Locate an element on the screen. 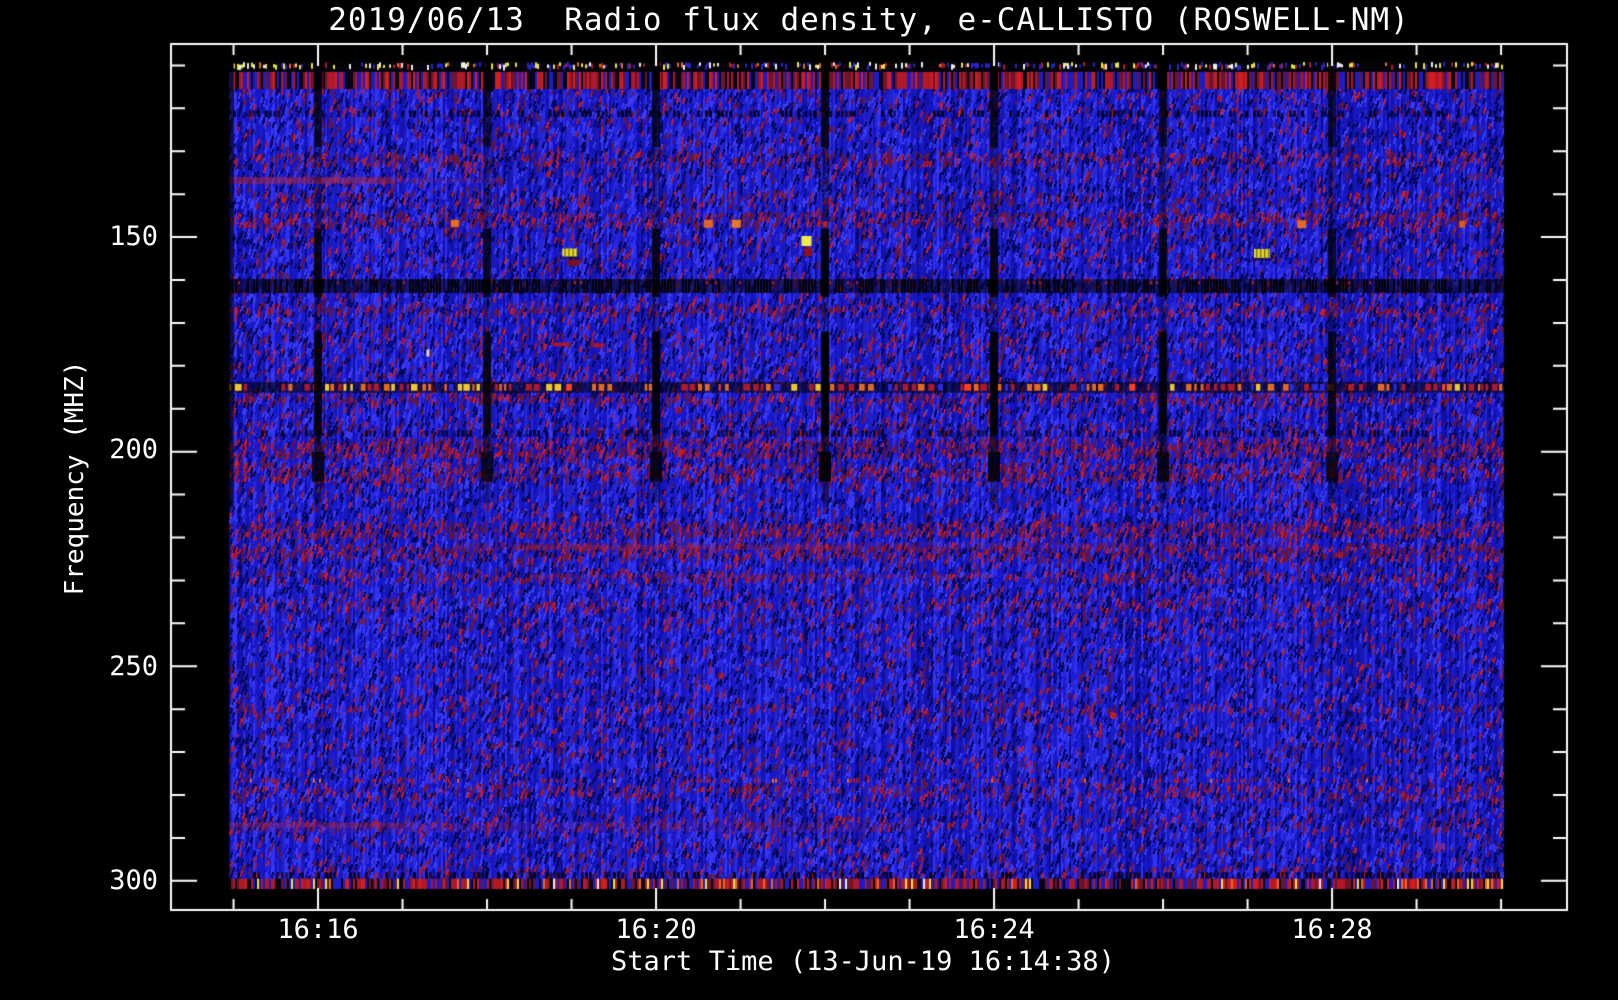 The width and height of the screenshot is (1618, 1000). x-tick-label-1624: 16:24 is located at coordinates (994, 929).